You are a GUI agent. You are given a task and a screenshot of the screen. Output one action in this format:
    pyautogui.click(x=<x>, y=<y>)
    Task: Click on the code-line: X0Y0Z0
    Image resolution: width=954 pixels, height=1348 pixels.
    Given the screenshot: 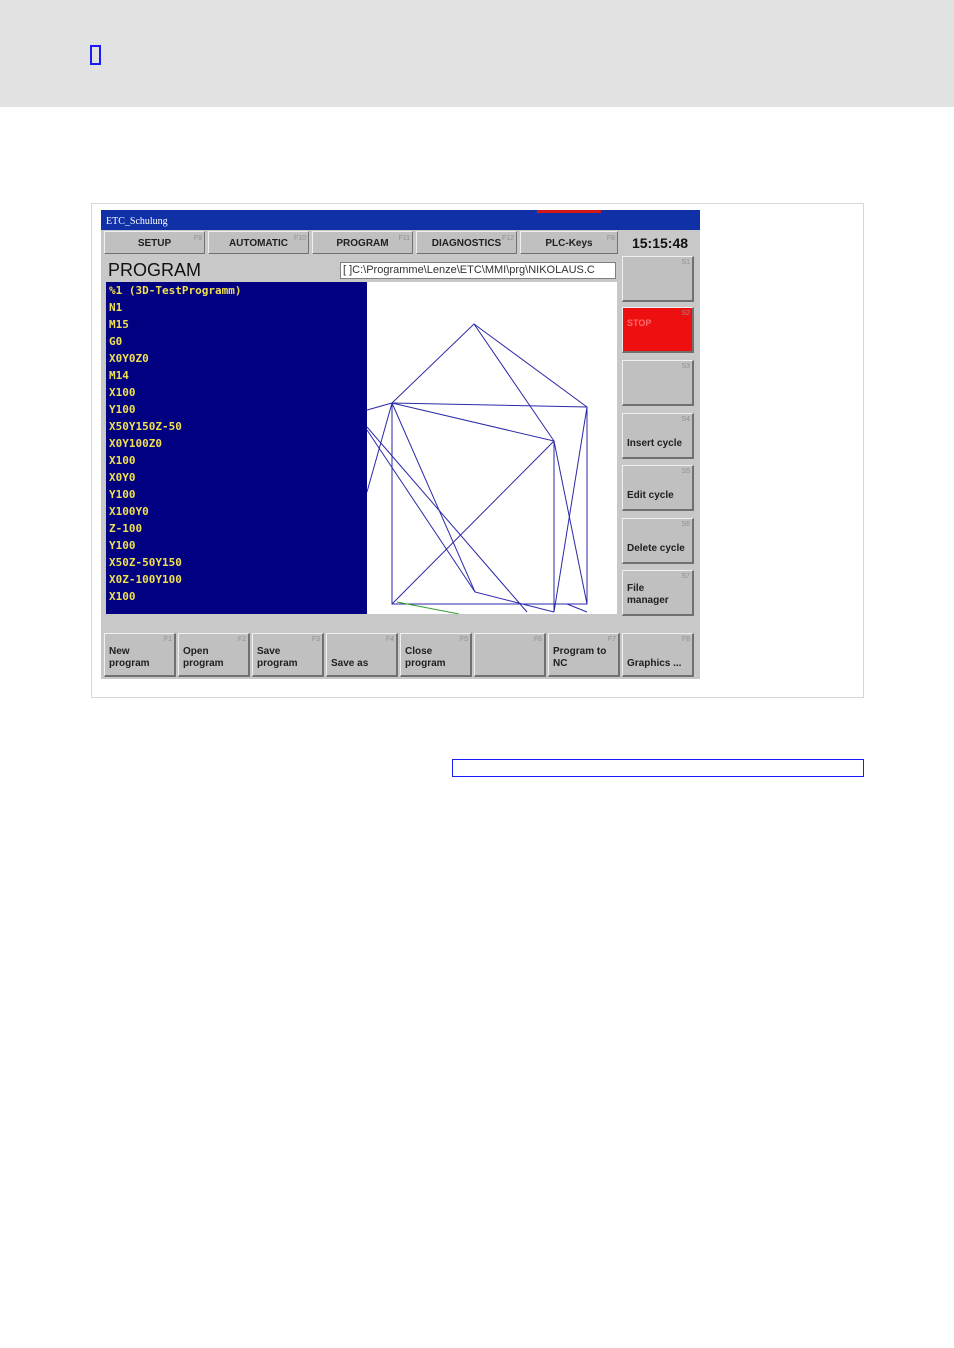 What is the action you would take?
    pyautogui.click(x=129, y=358)
    